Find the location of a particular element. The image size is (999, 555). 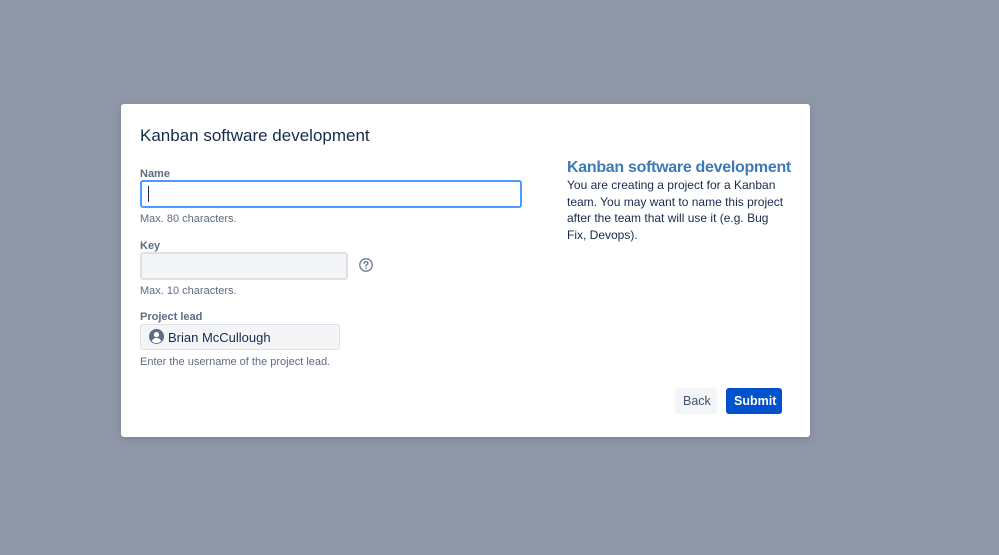

project-lead-picker: Brian McCullough is located at coordinates (240, 337).